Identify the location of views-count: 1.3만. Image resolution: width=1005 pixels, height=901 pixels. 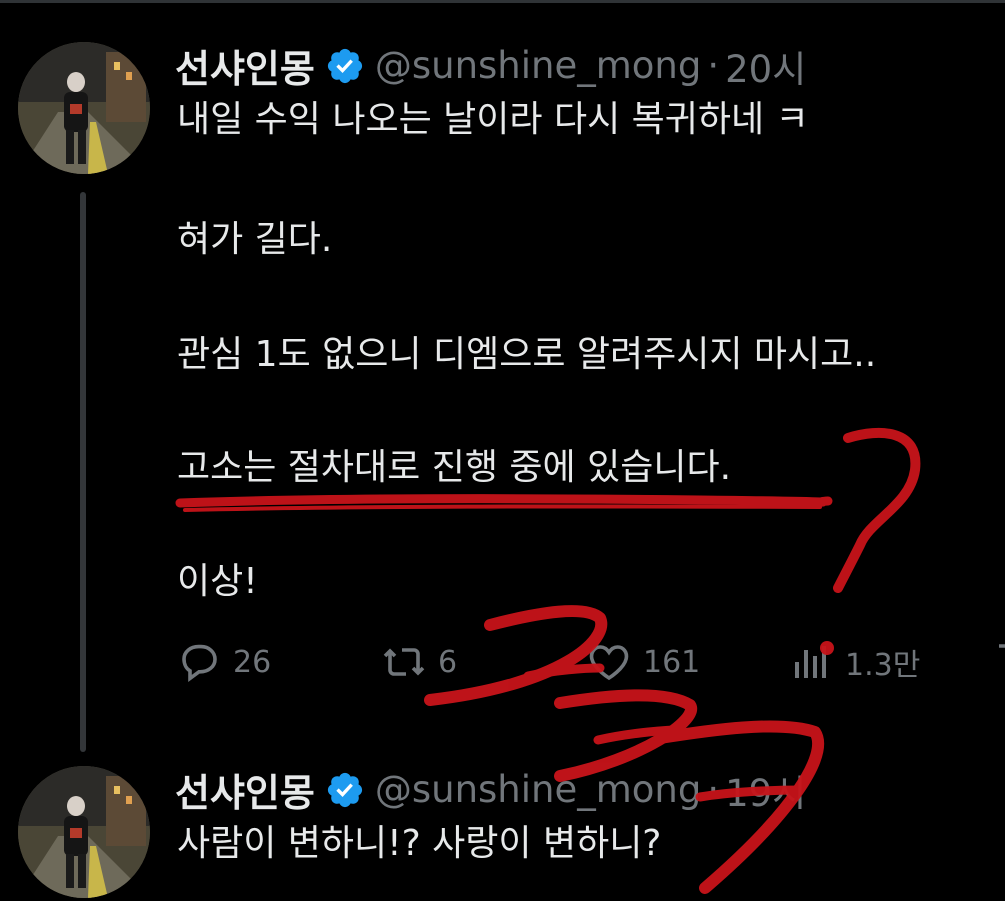
(883, 665).